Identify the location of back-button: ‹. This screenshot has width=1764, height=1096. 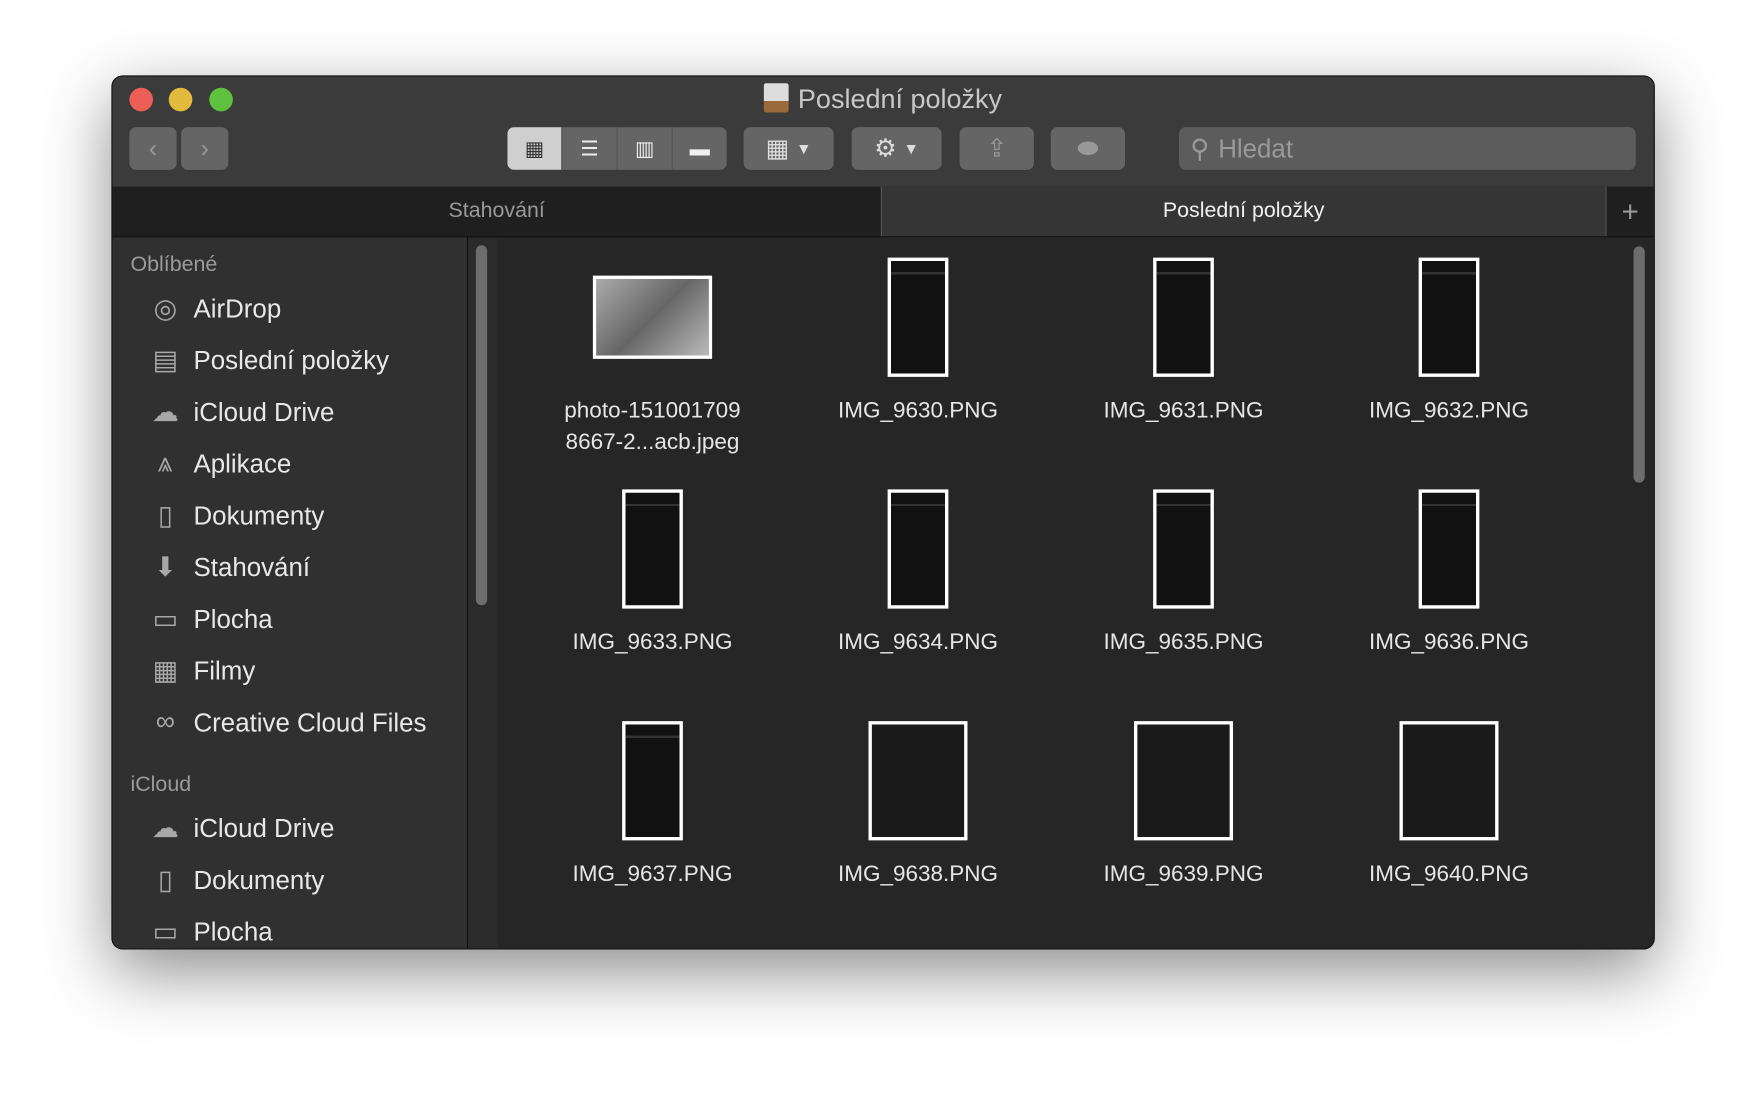
(153, 148).